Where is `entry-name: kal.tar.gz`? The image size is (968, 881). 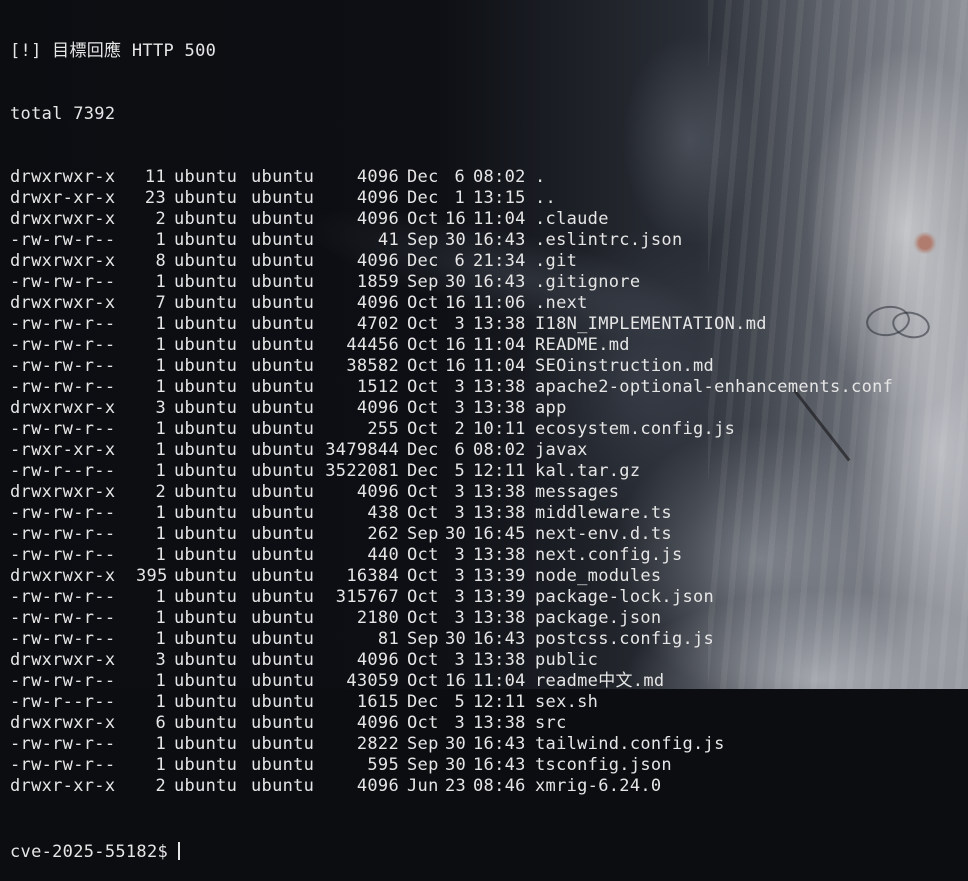
entry-name: kal.tar.gz is located at coordinates (588, 471).